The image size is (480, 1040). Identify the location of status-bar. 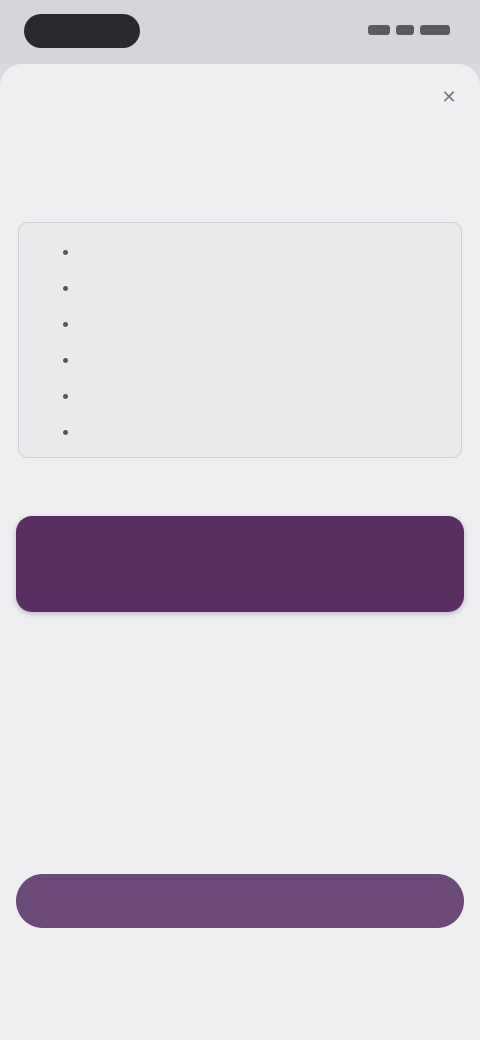
(240, 32).